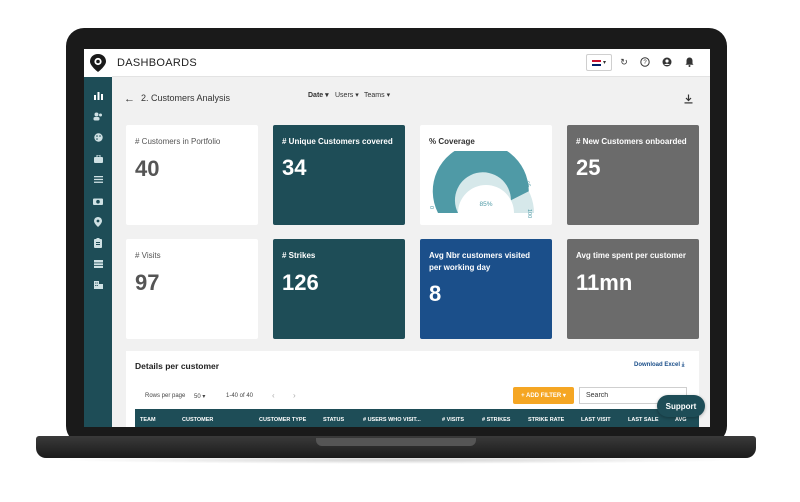  Describe the element at coordinates (197, 420) in the screenshot. I see `column-header: CUSTOMER` at that location.